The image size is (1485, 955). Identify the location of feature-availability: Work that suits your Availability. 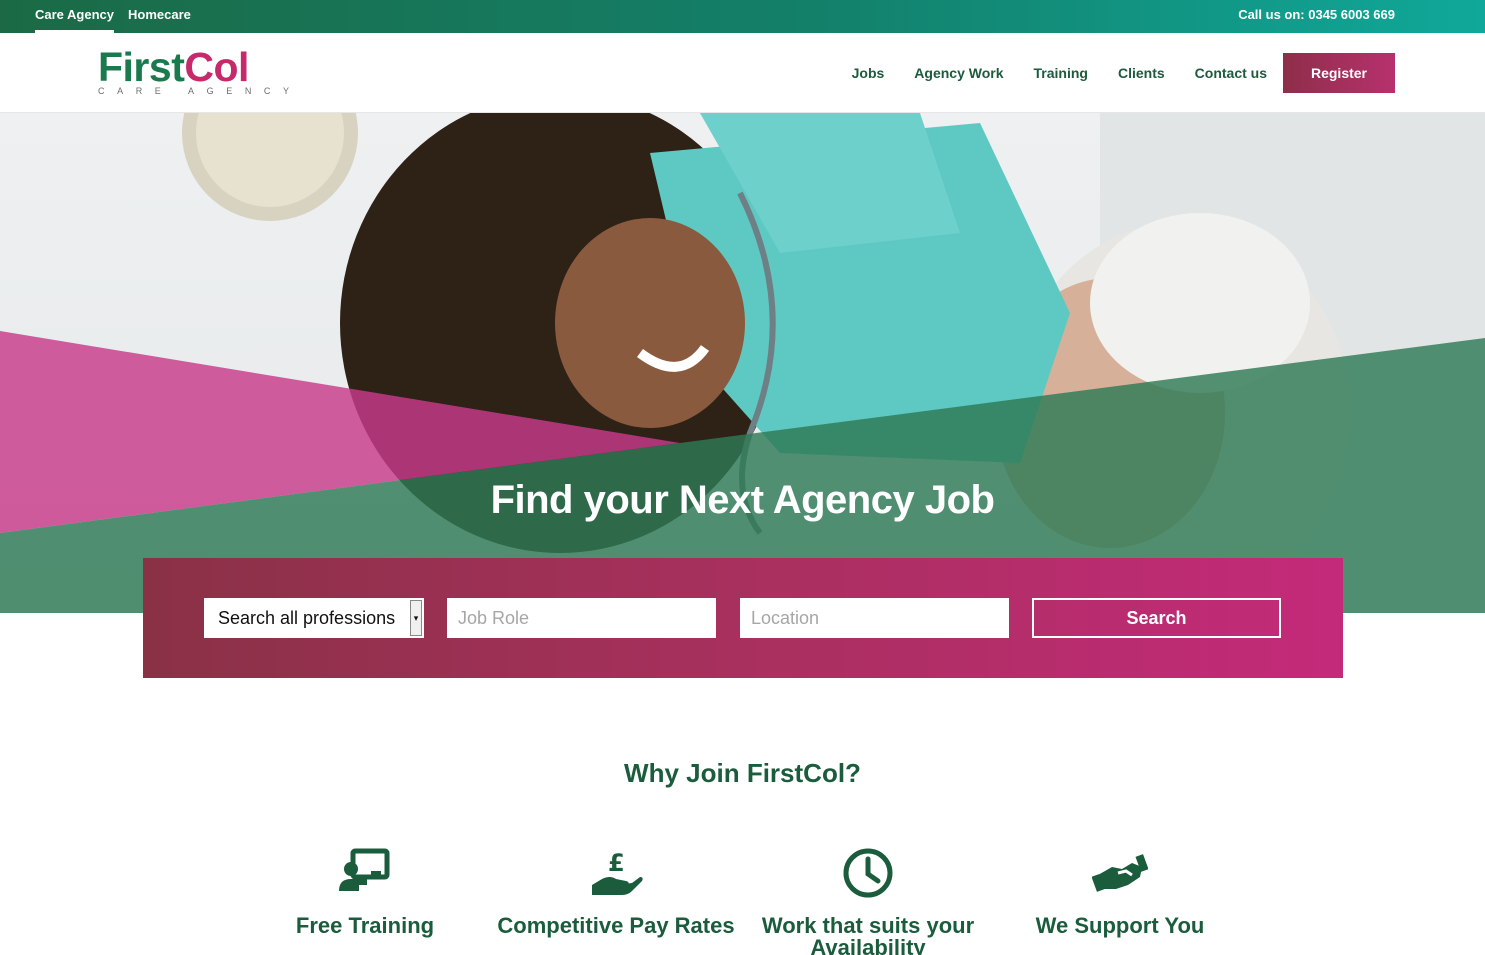
(868, 900).